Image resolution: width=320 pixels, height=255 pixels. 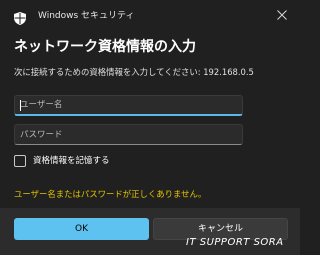 I want to click on error-message: ユーザー名またはパスワードが正しくありません。, so click(x=110, y=194).